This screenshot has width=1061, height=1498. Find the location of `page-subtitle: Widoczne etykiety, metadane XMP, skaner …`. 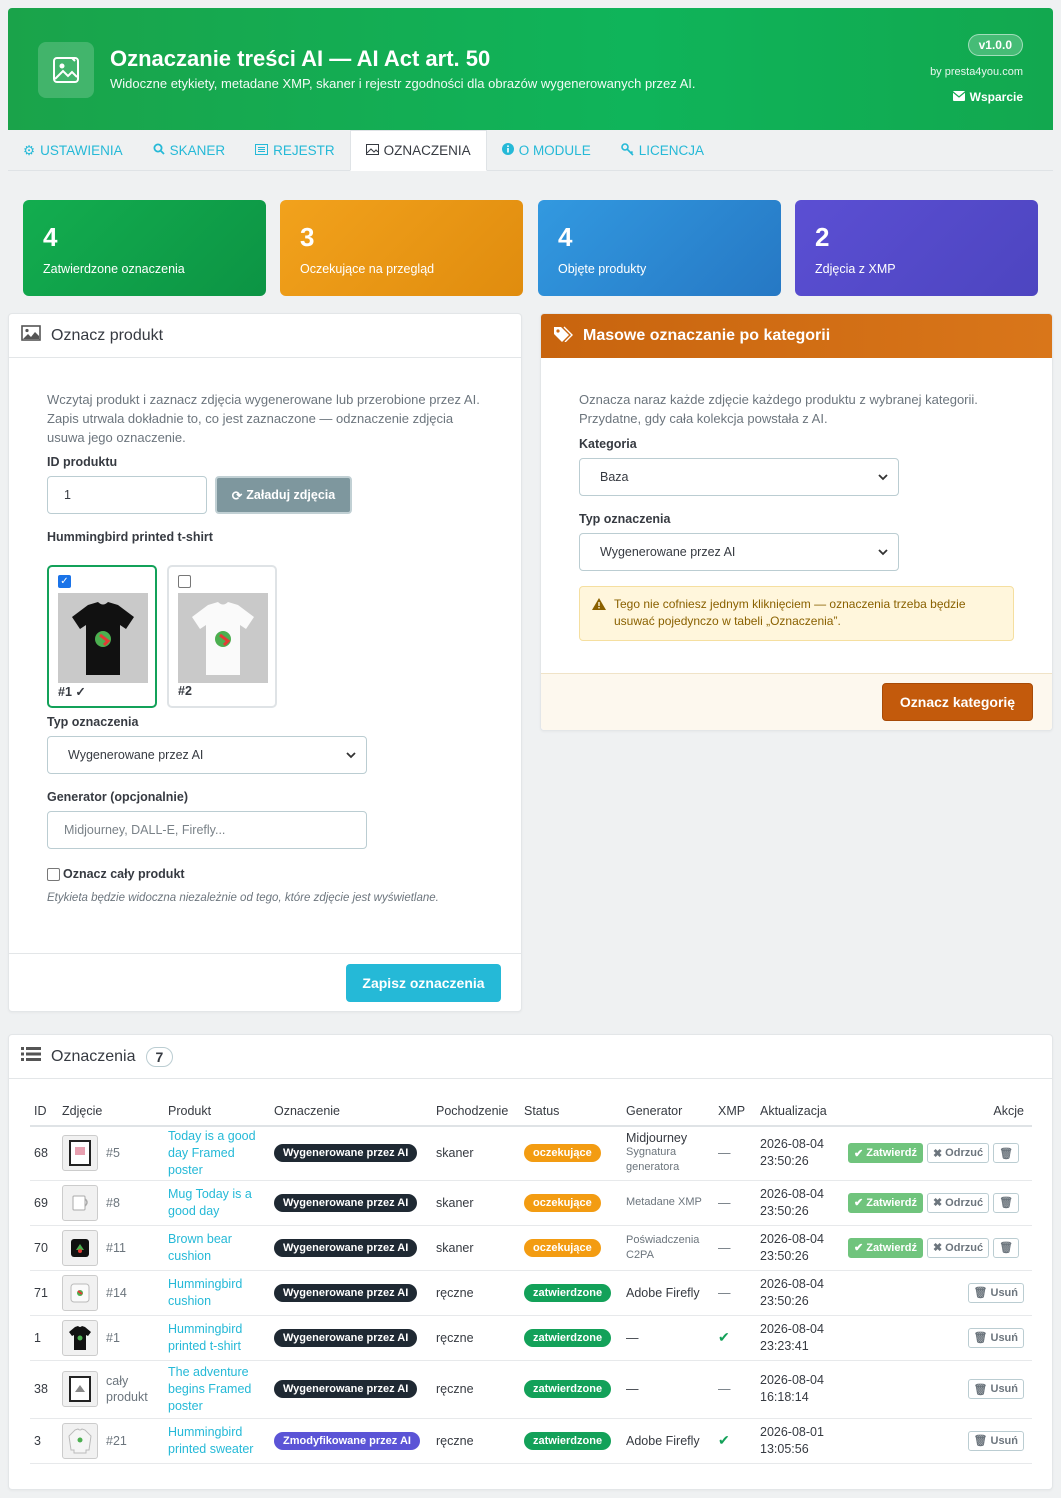

page-subtitle: Widoczne etykiety, metadane XMP, skaner … is located at coordinates (403, 83).